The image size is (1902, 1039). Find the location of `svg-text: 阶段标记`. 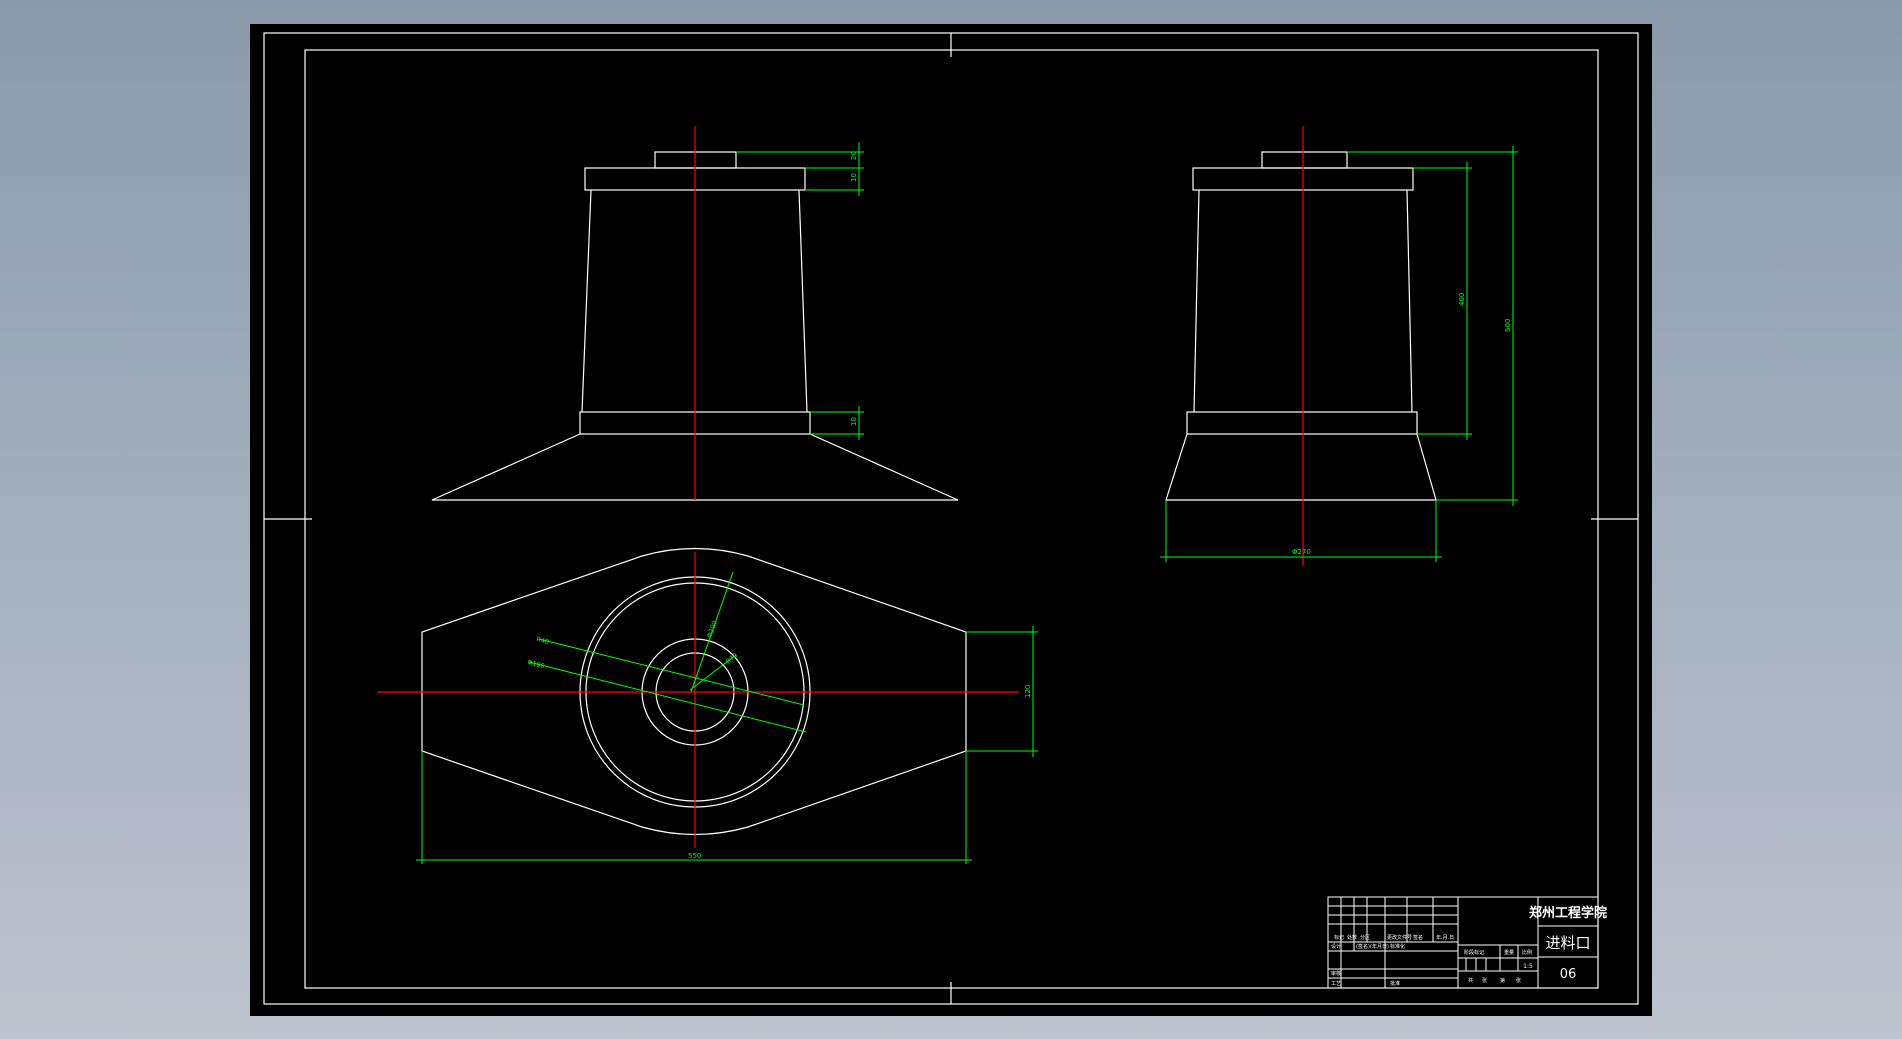

svg-text: 阶段标记 is located at coordinates (1474, 952).